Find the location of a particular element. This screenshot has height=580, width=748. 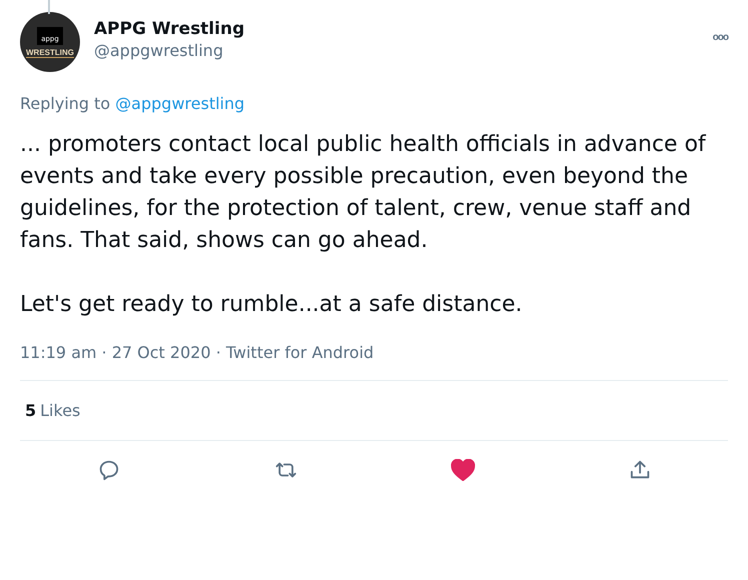

more-button: ooo is located at coordinates (720, 37).